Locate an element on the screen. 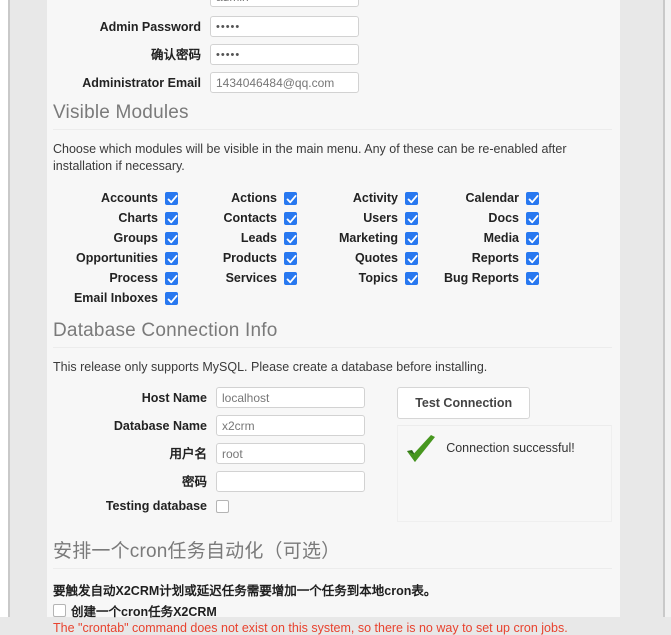 This screenshot has width=671, height=635. page-gutter-right is located at coordinates (641, 308).